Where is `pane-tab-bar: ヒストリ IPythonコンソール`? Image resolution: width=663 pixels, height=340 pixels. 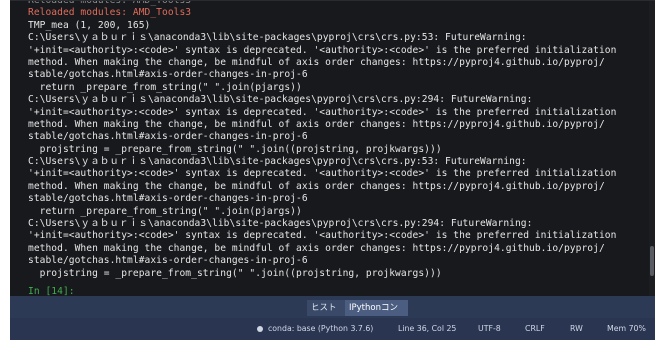
pane-tab-bar: ヒストリ IPythonコンソール is located at coordinates (332, 312).